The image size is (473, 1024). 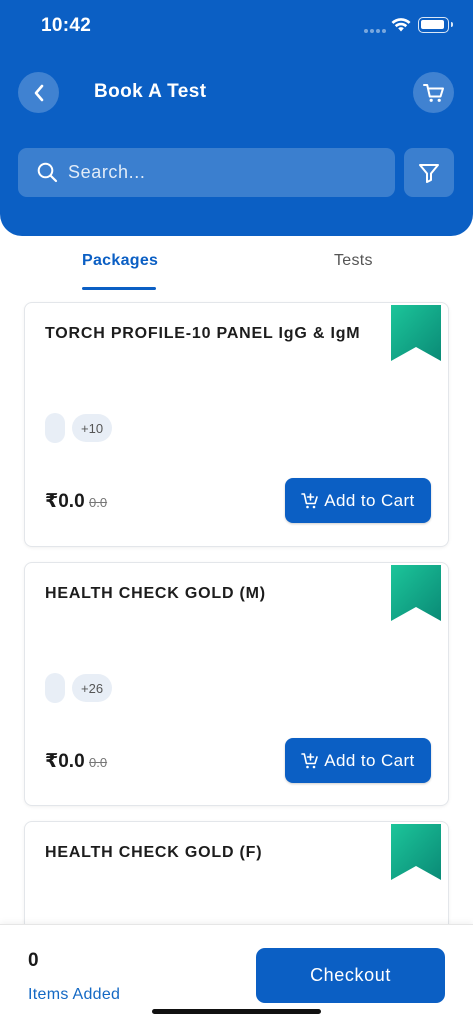 What do you see at coordinates (66, 25) in the screenshot?
I see `status-time: 10:42` at bounding box center [66, 25].